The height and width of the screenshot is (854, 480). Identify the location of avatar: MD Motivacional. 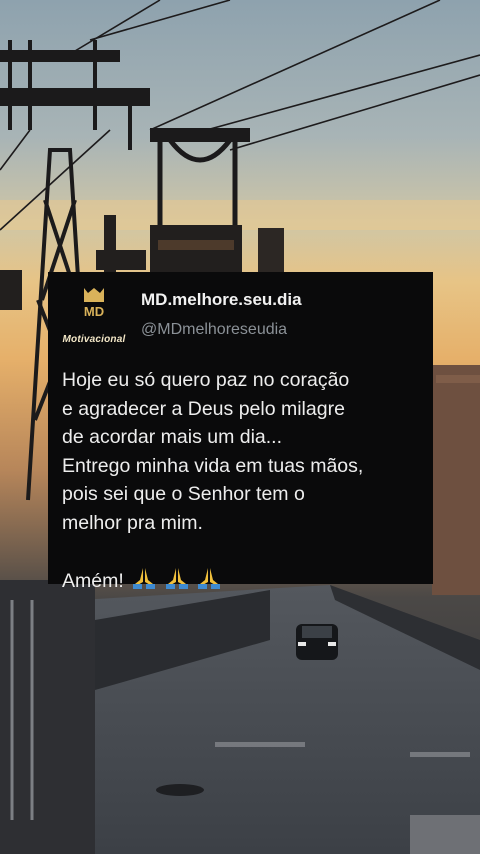
(94, 315).